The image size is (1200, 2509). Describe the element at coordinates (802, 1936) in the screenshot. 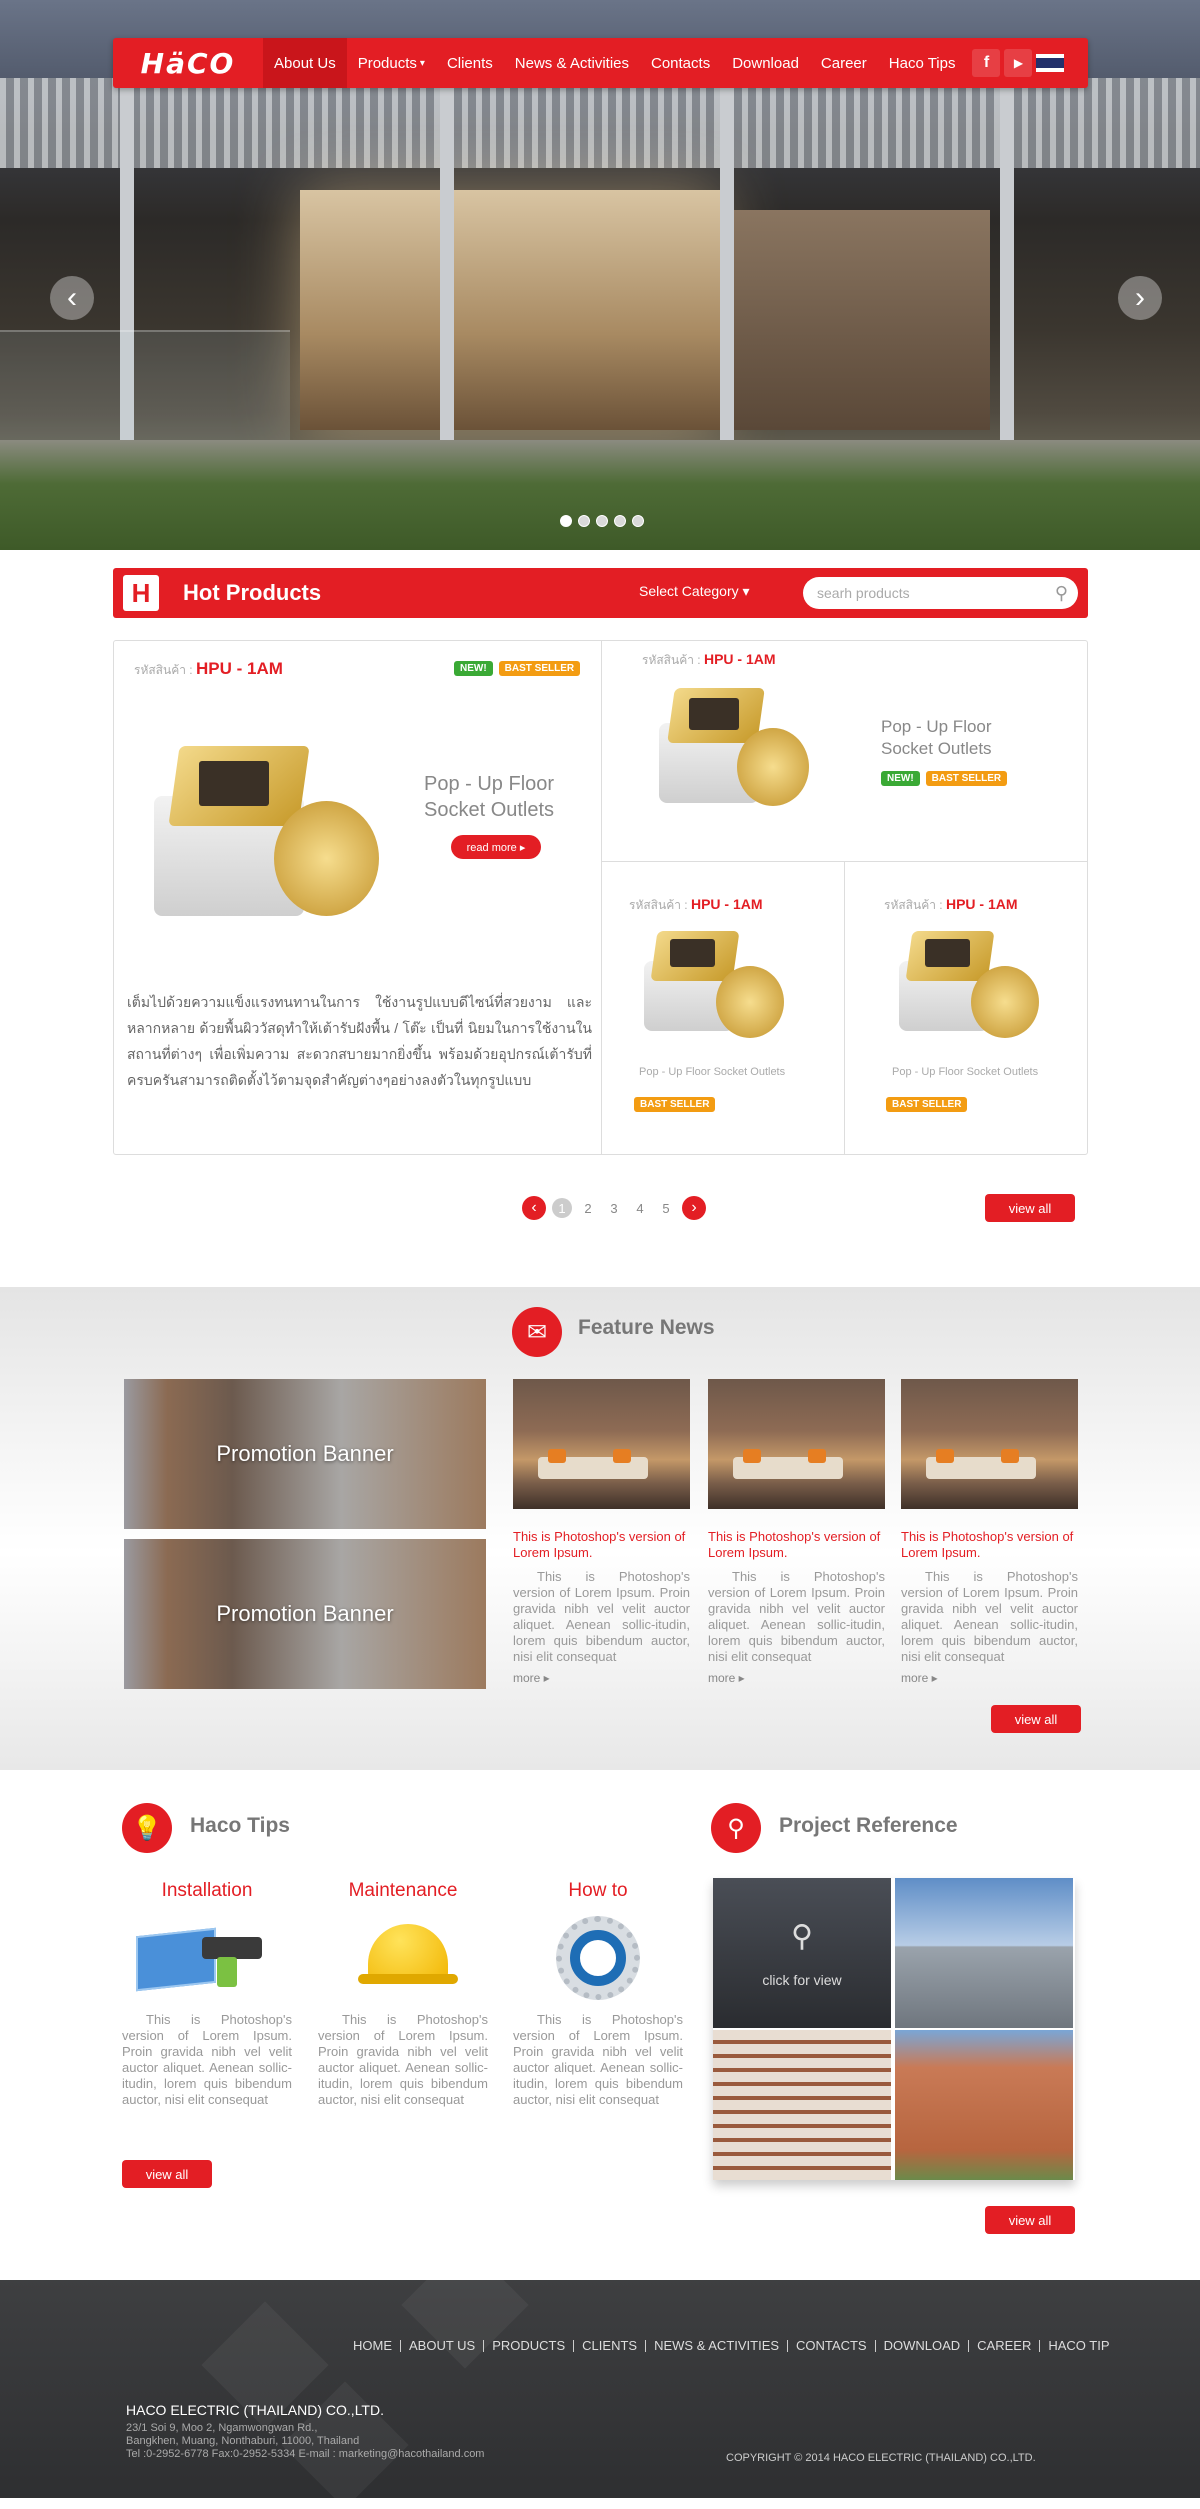

I see `magnifier-icon: ⚲` at that location.